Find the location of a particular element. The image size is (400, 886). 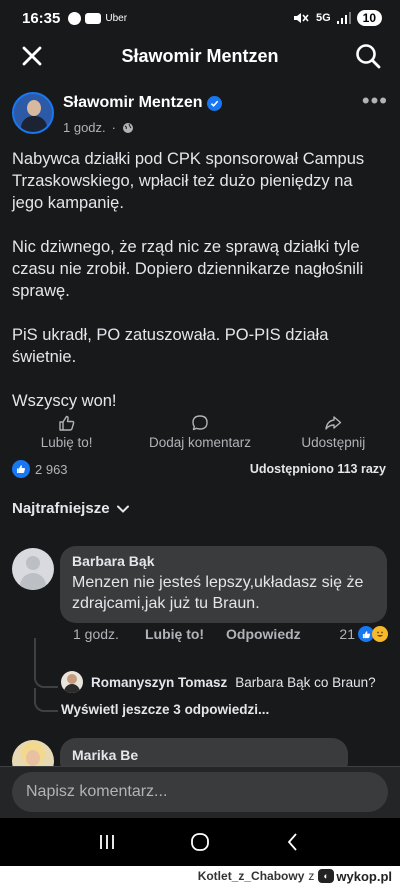

share-count: Udostępniono 113 razy is located at coordinates (318, 469).